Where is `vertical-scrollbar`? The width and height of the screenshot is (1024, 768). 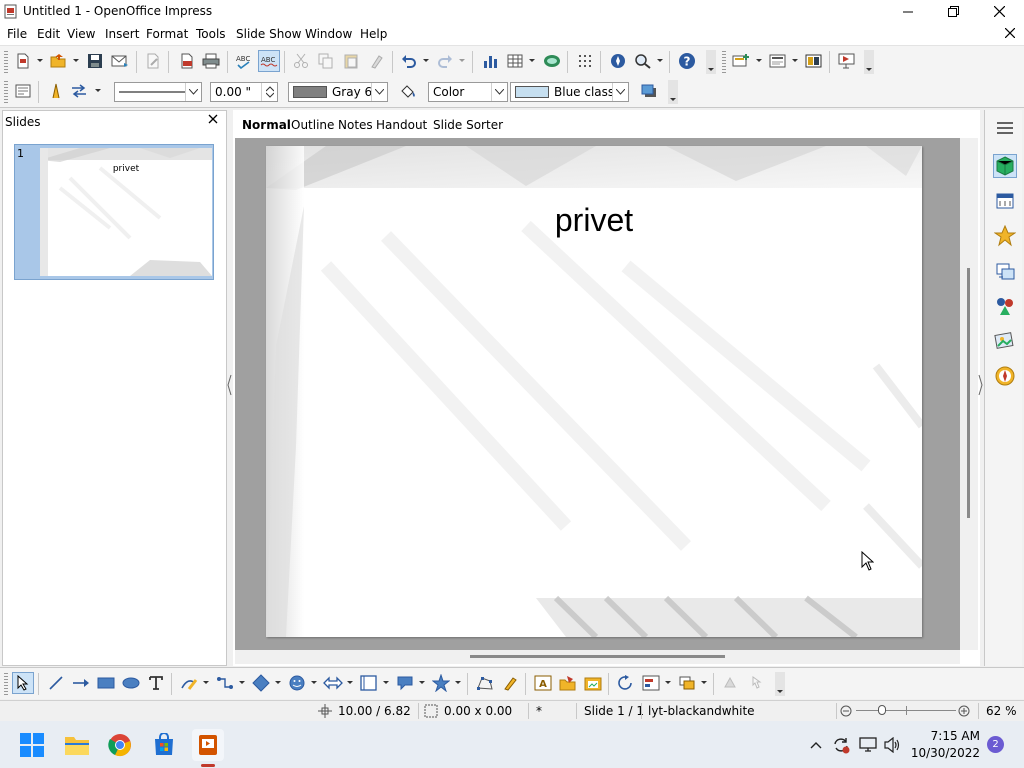 vertical-scrollbar is located at coordinates (969, 394).